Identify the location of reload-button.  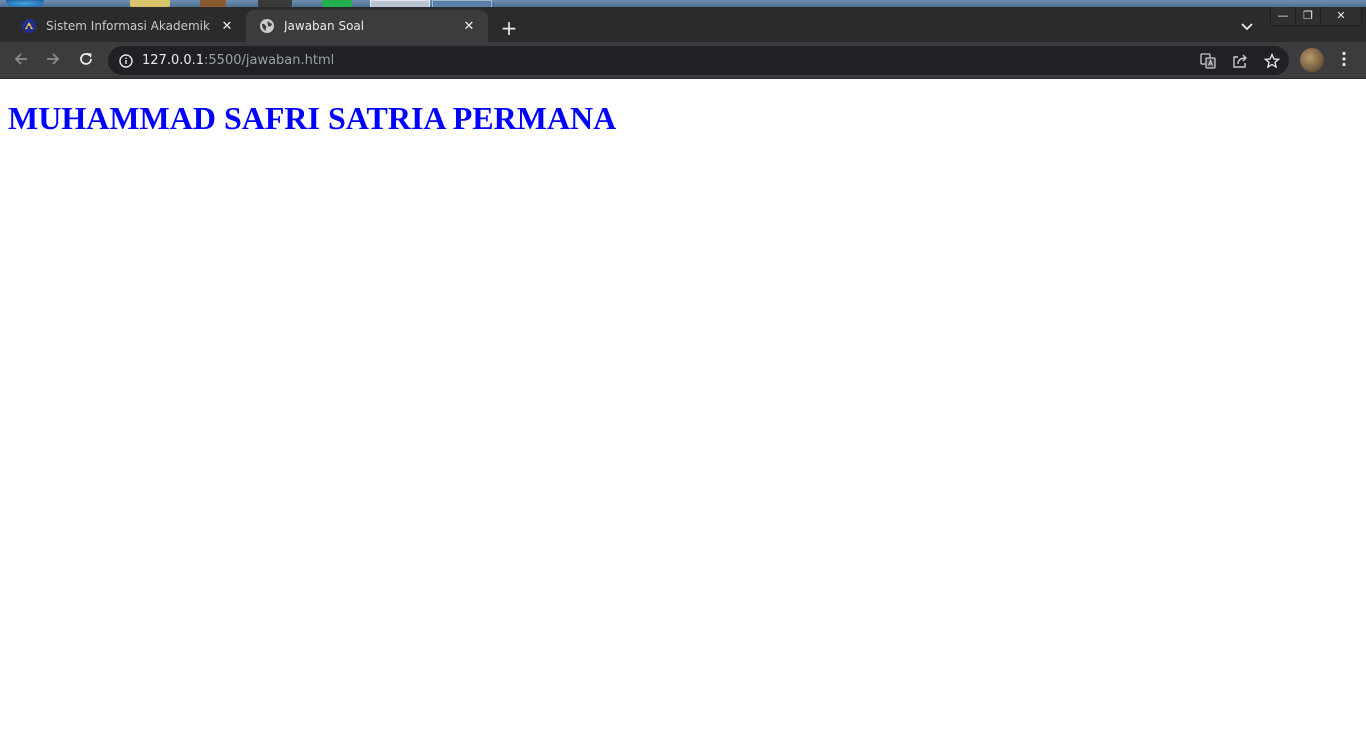
(86, 61).